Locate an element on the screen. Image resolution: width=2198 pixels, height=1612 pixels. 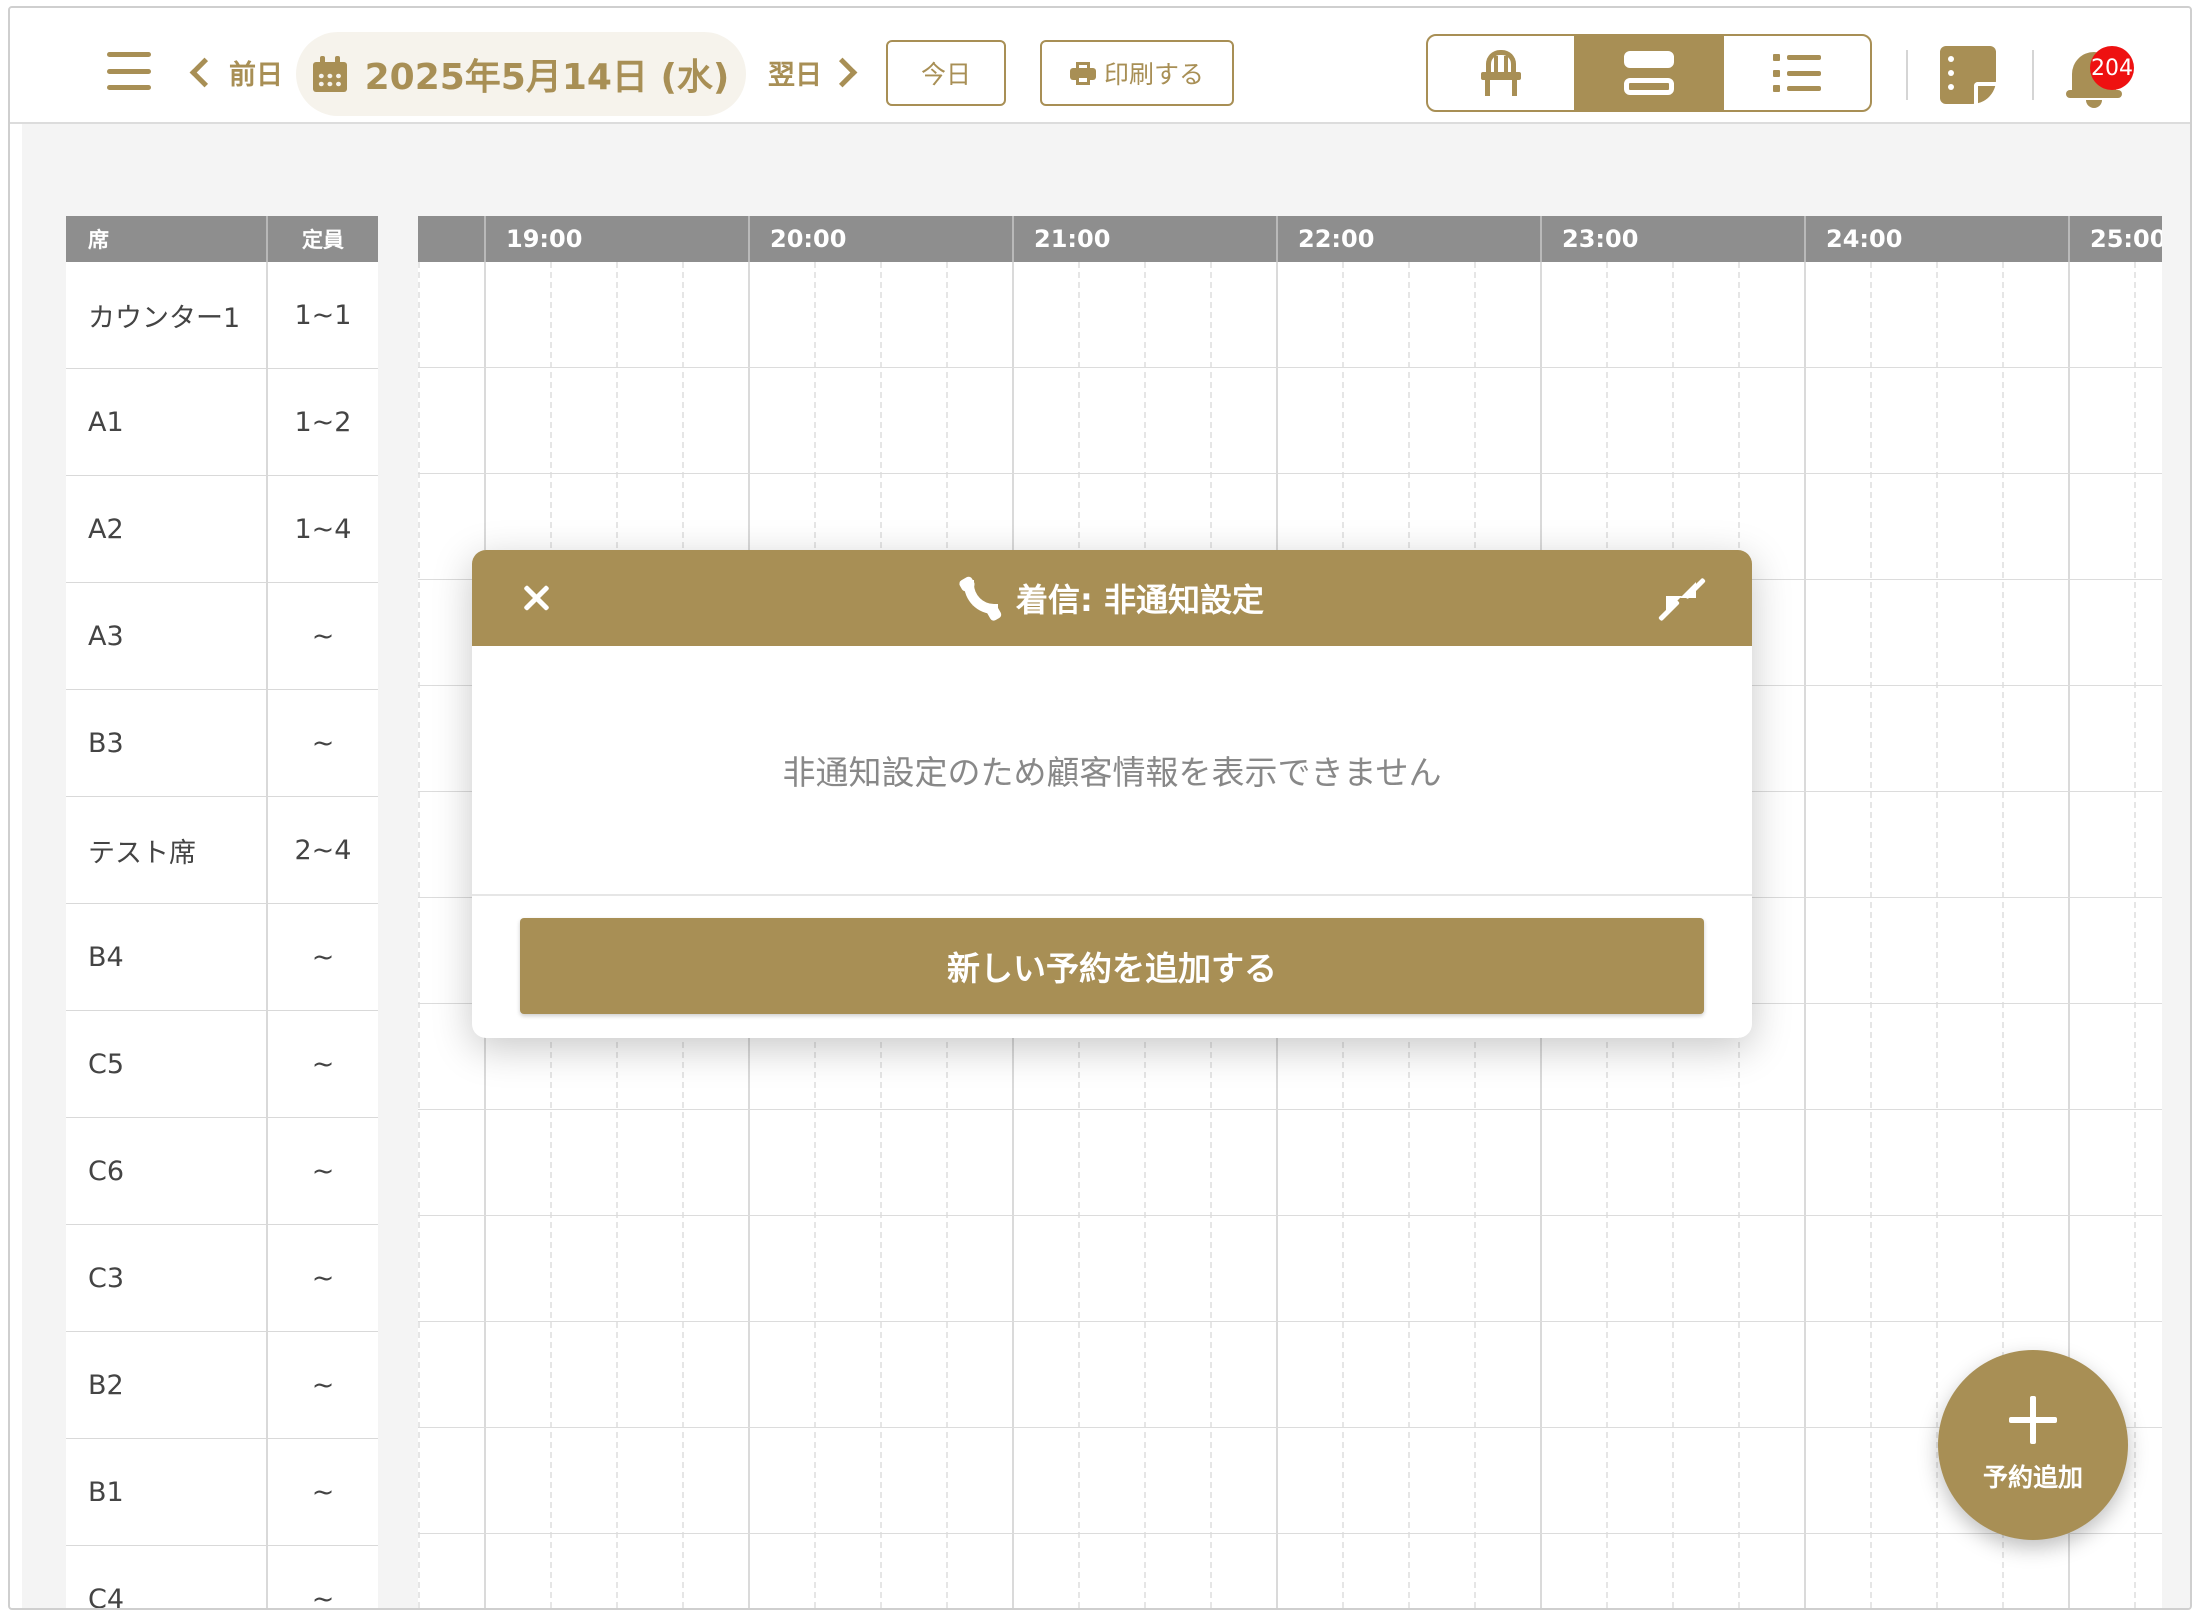
seat-capacity: 1~1 is located at coordinates (323, 315).